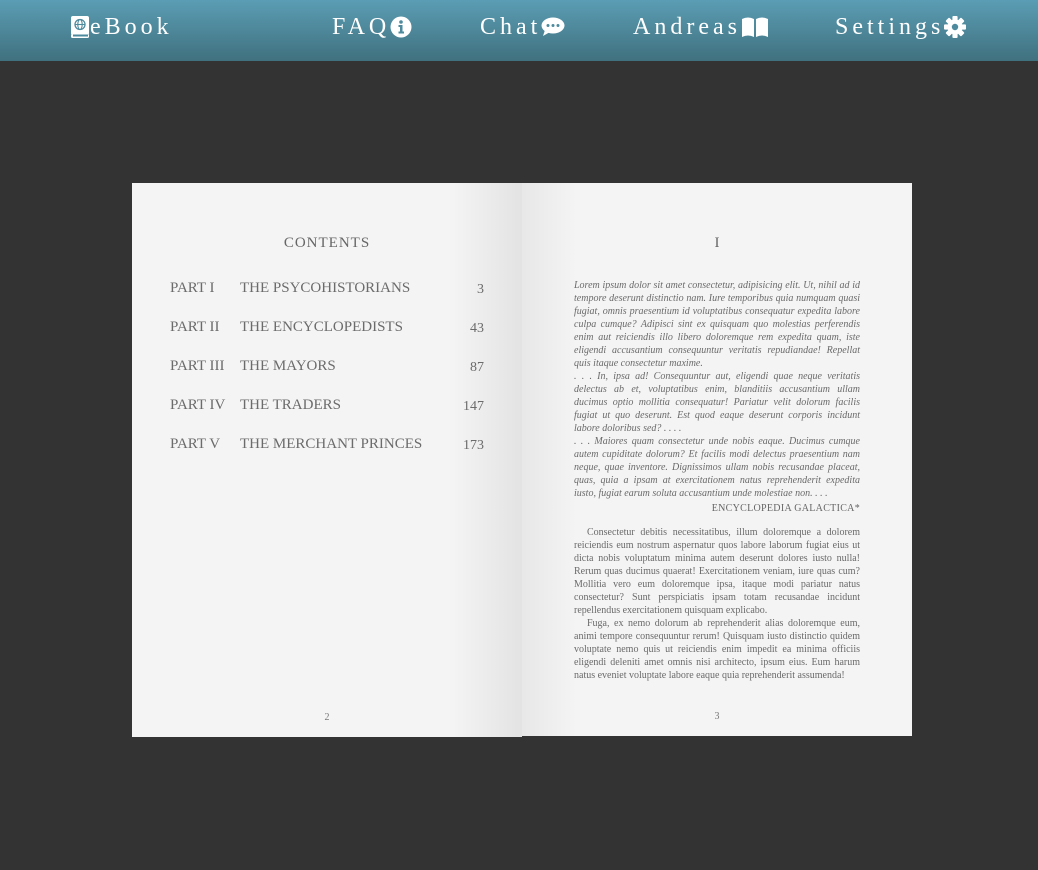 This screenshot has height=870, width=1038. What do you see at coordinates (549, 459) in the screenshot?
I see `gutter-shadow` at bounding box center [549, 459].